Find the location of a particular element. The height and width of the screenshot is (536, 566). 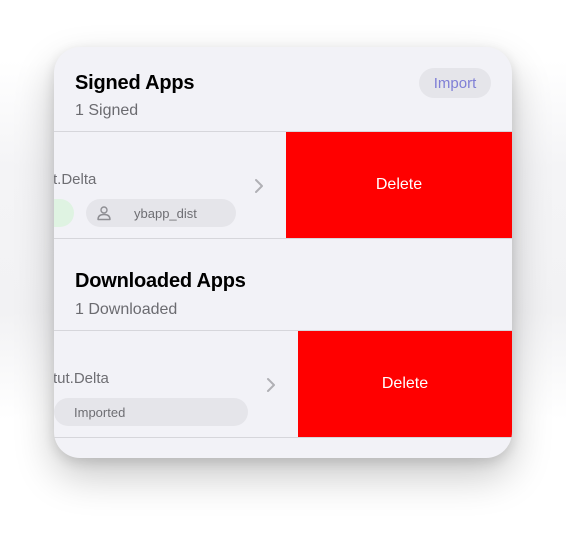

signed-apps-title: Signed Apps is located at coordinates (135, 83).